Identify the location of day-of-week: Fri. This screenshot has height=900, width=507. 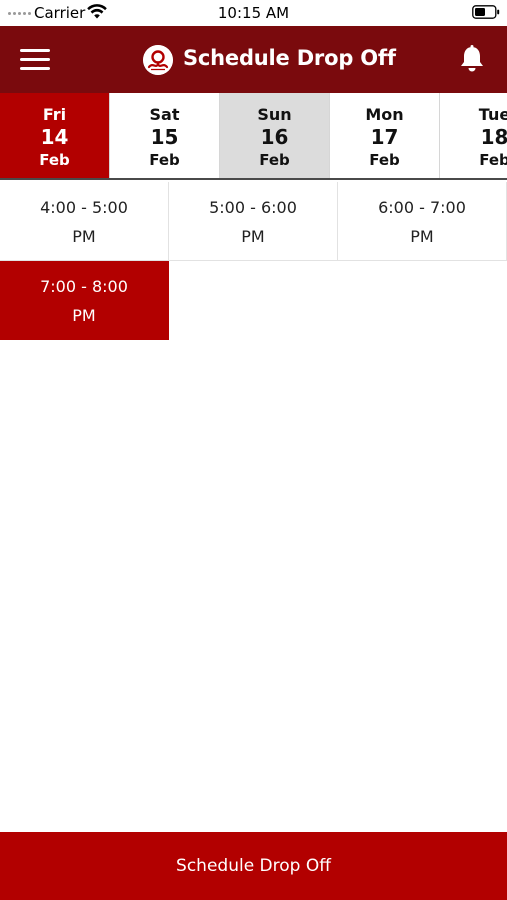
(54, 114).